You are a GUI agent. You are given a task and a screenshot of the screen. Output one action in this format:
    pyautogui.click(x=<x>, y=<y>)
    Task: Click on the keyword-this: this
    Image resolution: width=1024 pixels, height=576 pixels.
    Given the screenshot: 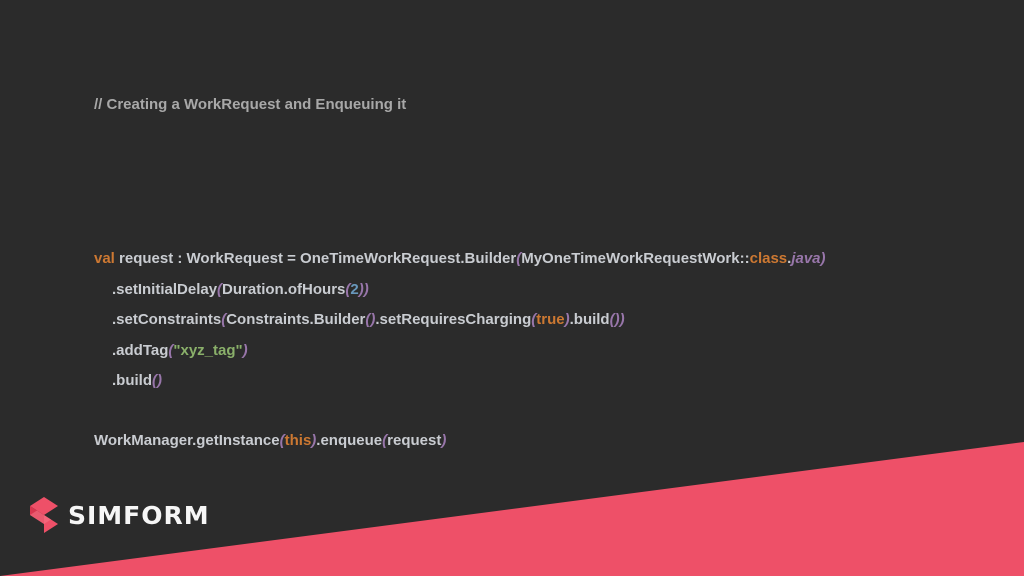 What is the action you would take?
    pyautogui.click(x=298, y=440)
    